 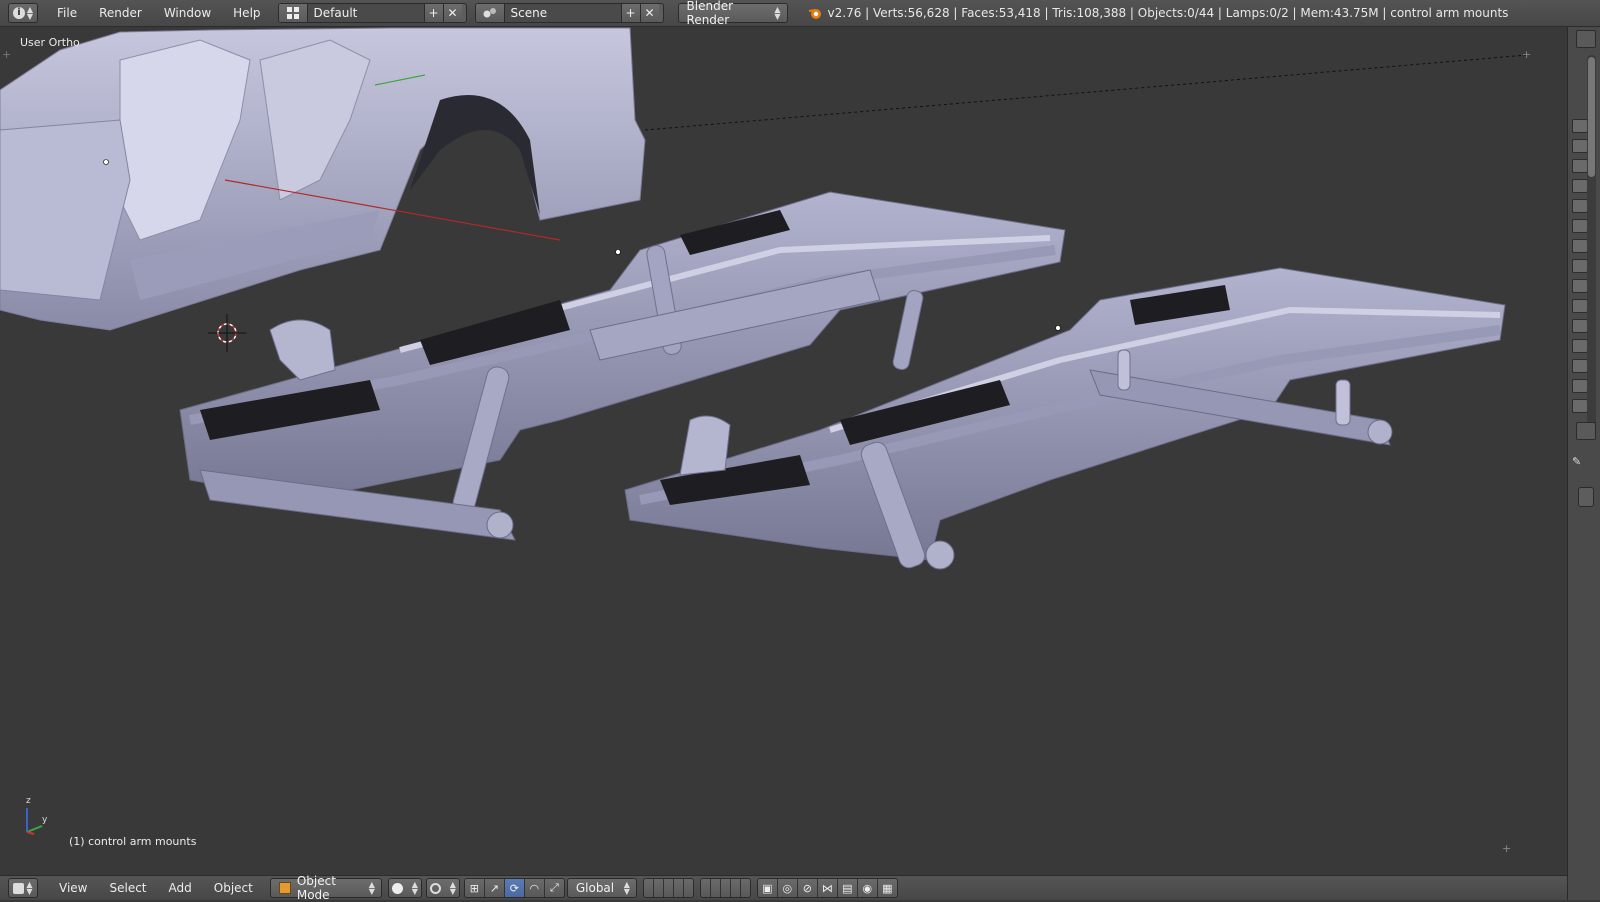 What do you see at coordinates (649, 13) in the screenshot?
I see `close-scene-icon: ✕` at bounding box center [649, 13].